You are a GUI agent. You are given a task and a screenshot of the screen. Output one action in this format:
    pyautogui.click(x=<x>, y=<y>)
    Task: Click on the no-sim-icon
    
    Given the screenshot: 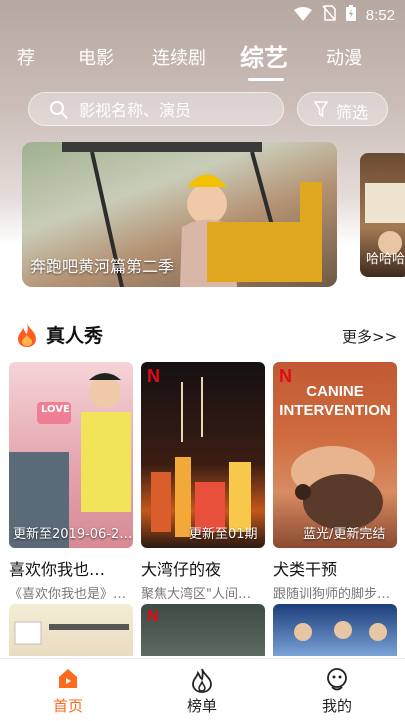 What is the action you would take?
    pyautogui.click(x=329, y=15)
    